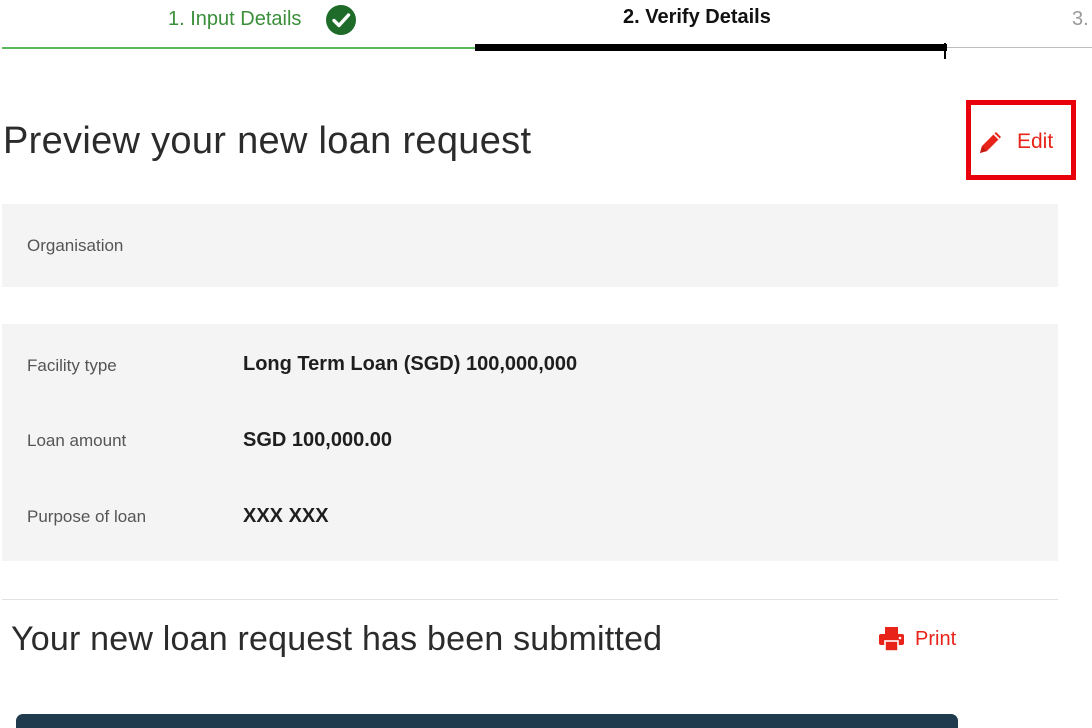 The height and width of the screenshot is (728, 1092). Describe the element at coordinates (487, 721) in the screenshot. I see `bottom-panel-edge` at that location.